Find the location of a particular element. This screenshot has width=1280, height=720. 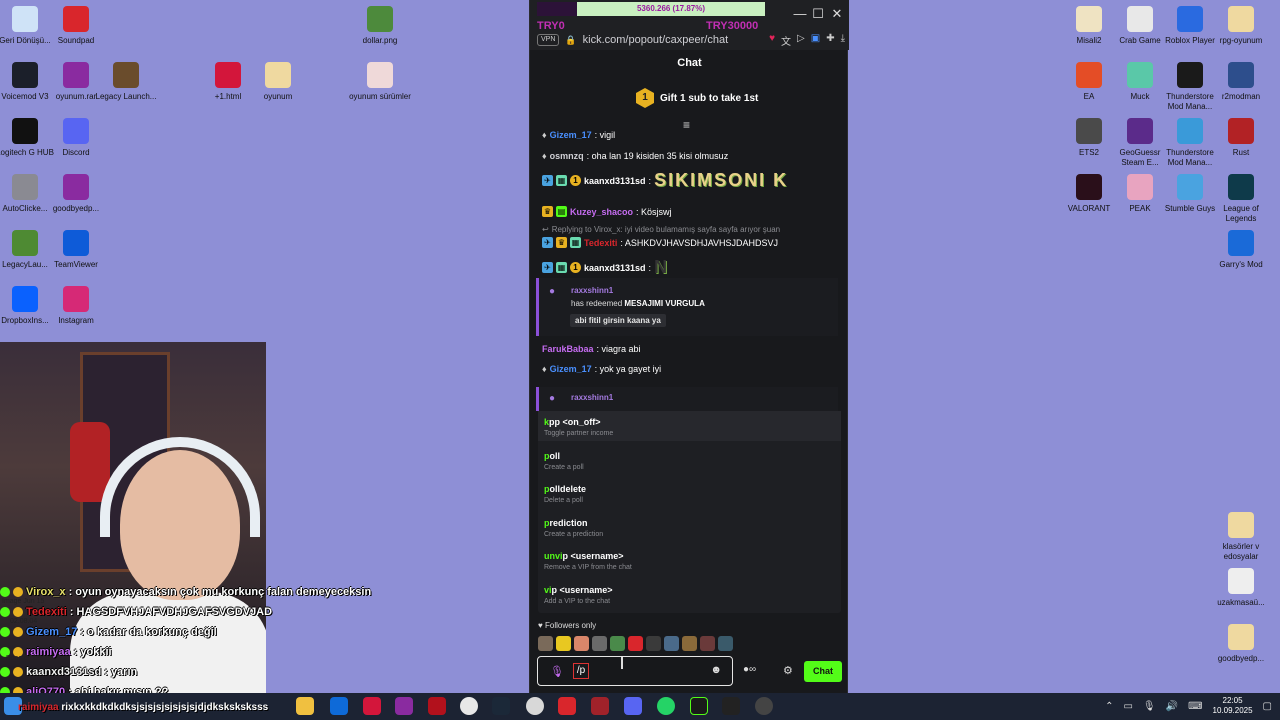

discord-icon is located at coordinates (633, 706).